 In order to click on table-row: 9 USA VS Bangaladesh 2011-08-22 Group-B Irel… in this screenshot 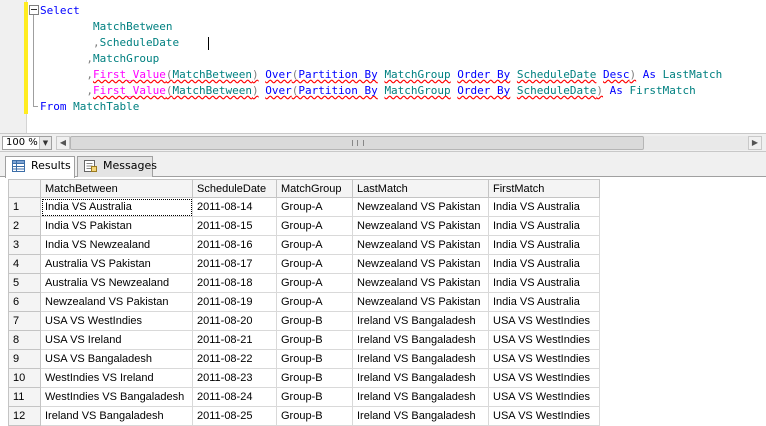, I will do `click(304, 359)`.